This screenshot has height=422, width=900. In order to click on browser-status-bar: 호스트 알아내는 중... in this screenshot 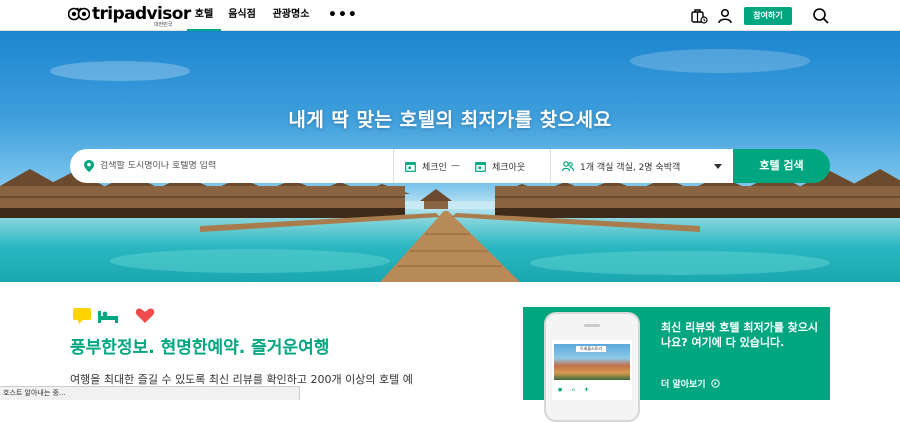, I will do `click(150, 393)`.